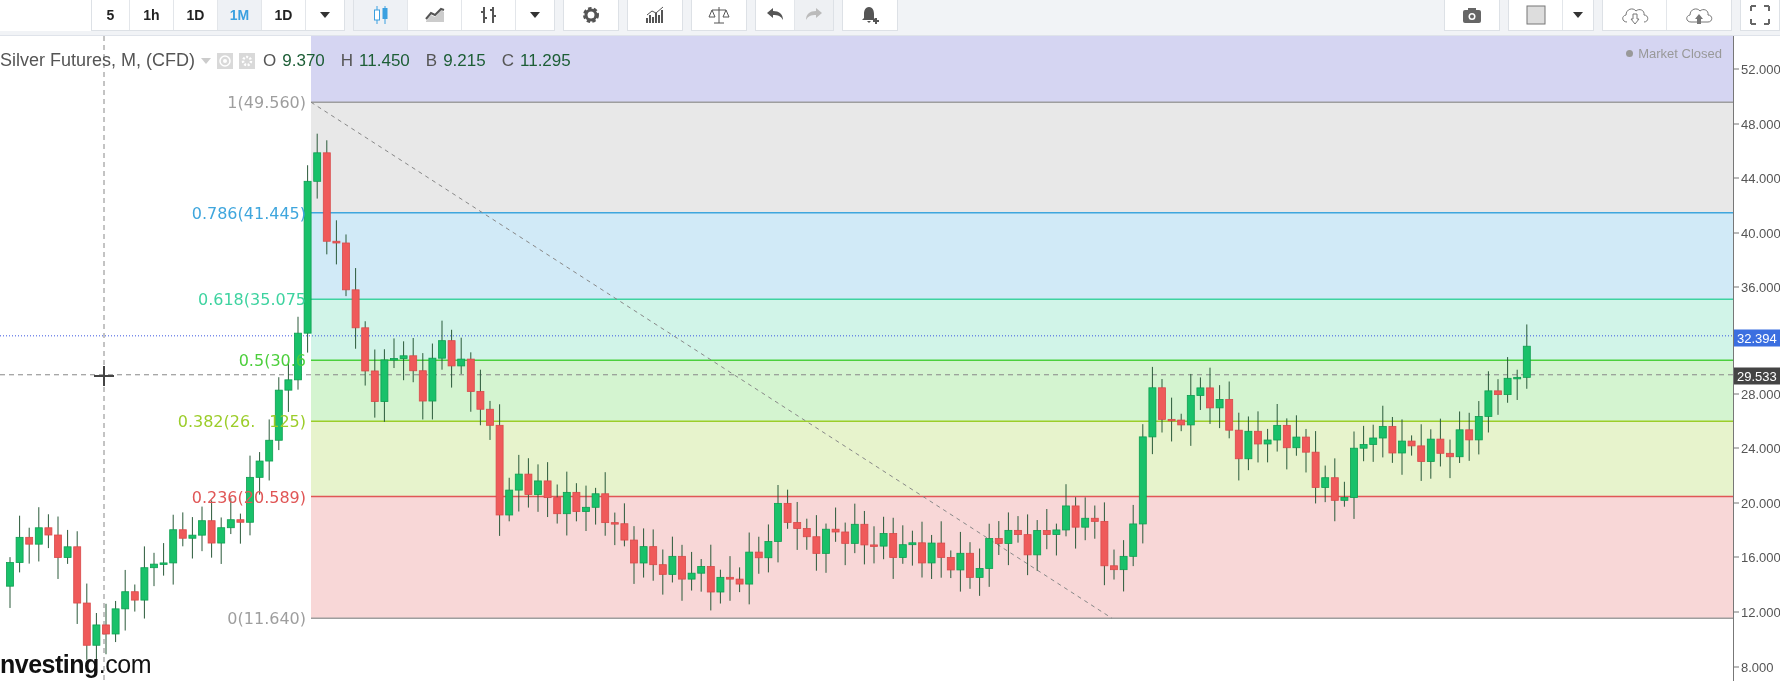 This screenshot has height=681, width=1780. Describe the element at coordinates (97, 60) in the screenshot. I see `chart-title: Silver Futures, M, (CFD)` at that location.